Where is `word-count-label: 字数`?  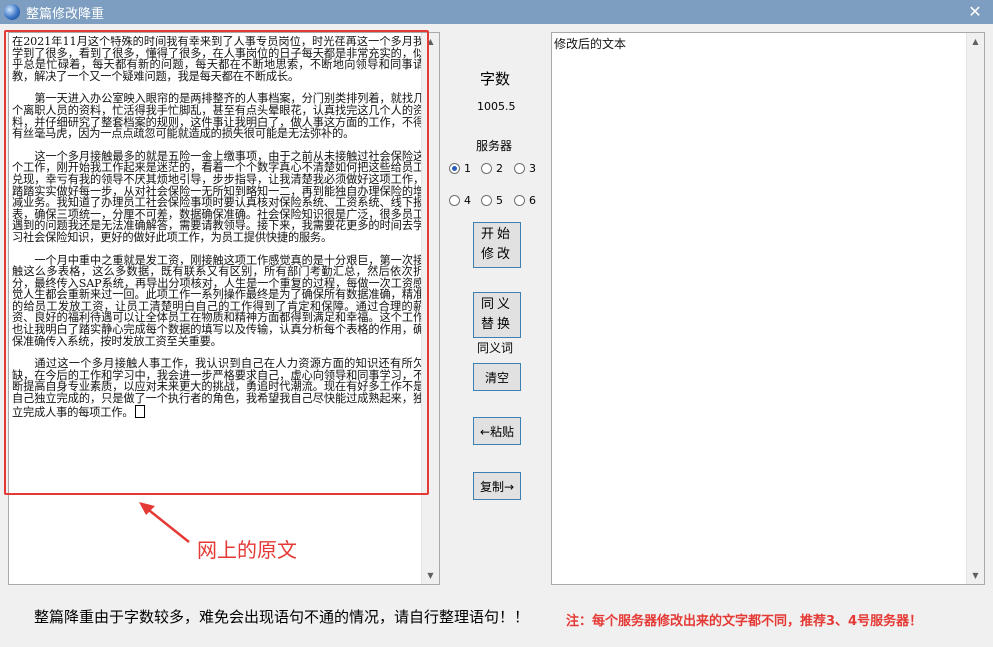 word-count-label: 字数 is located at coordinates (495, 79).